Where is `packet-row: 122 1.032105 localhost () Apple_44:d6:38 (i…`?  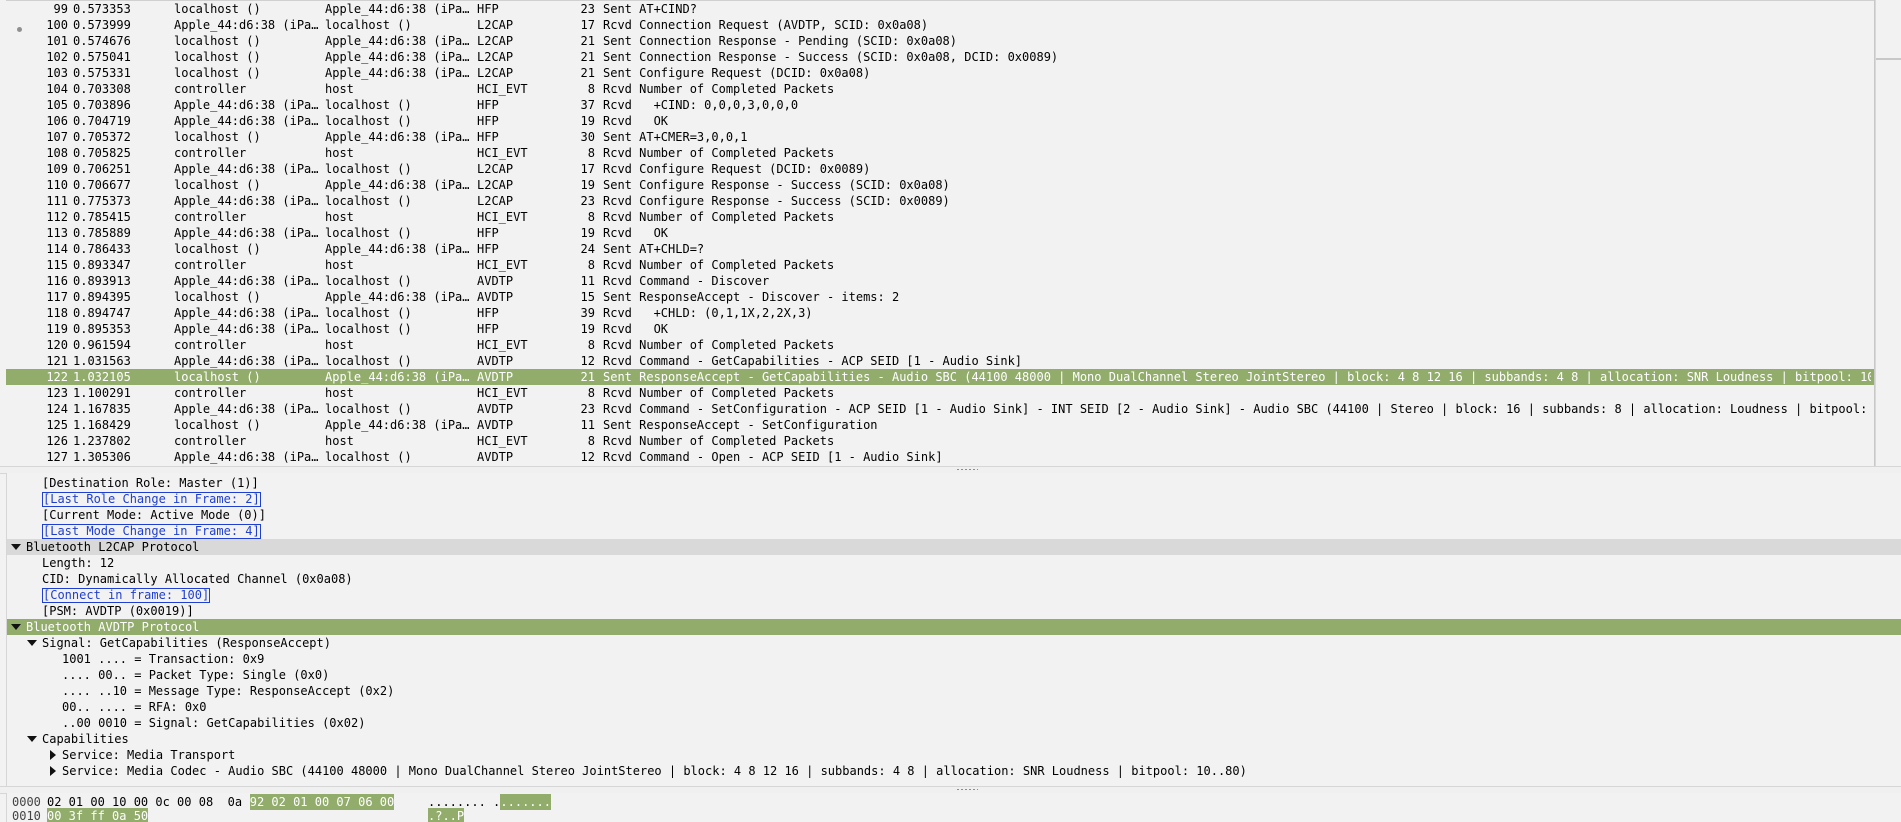 packet-row: 122 1.032105 localhost () Apple_44:d6:38 (i… is located at coordinates (940, 377).